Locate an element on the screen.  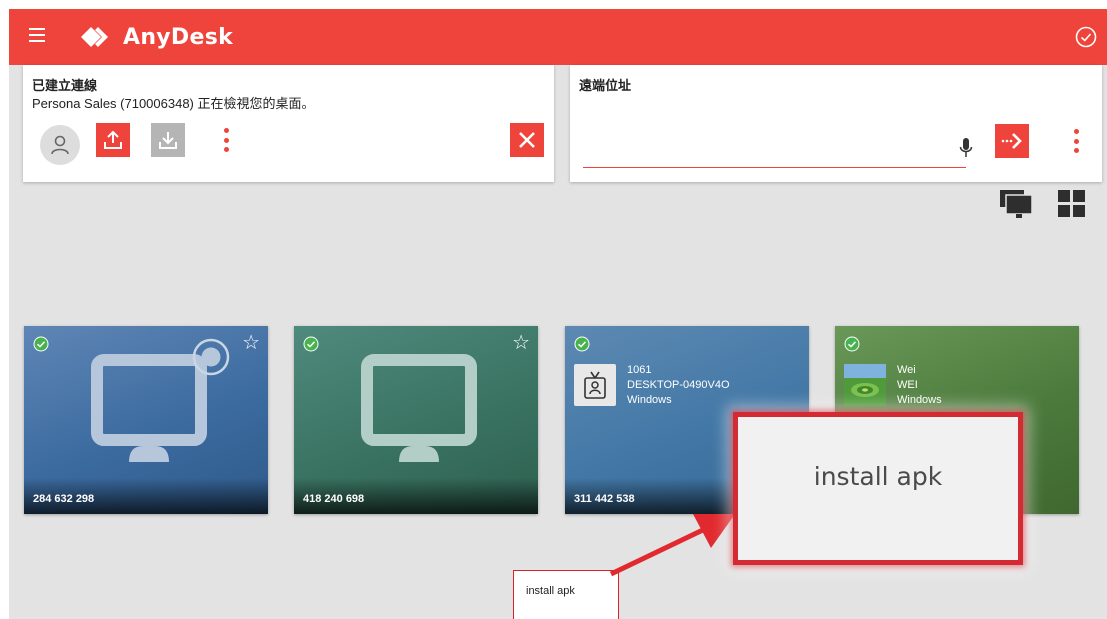
landscape-thumbnail-icon is located at coordinates (865, 385).